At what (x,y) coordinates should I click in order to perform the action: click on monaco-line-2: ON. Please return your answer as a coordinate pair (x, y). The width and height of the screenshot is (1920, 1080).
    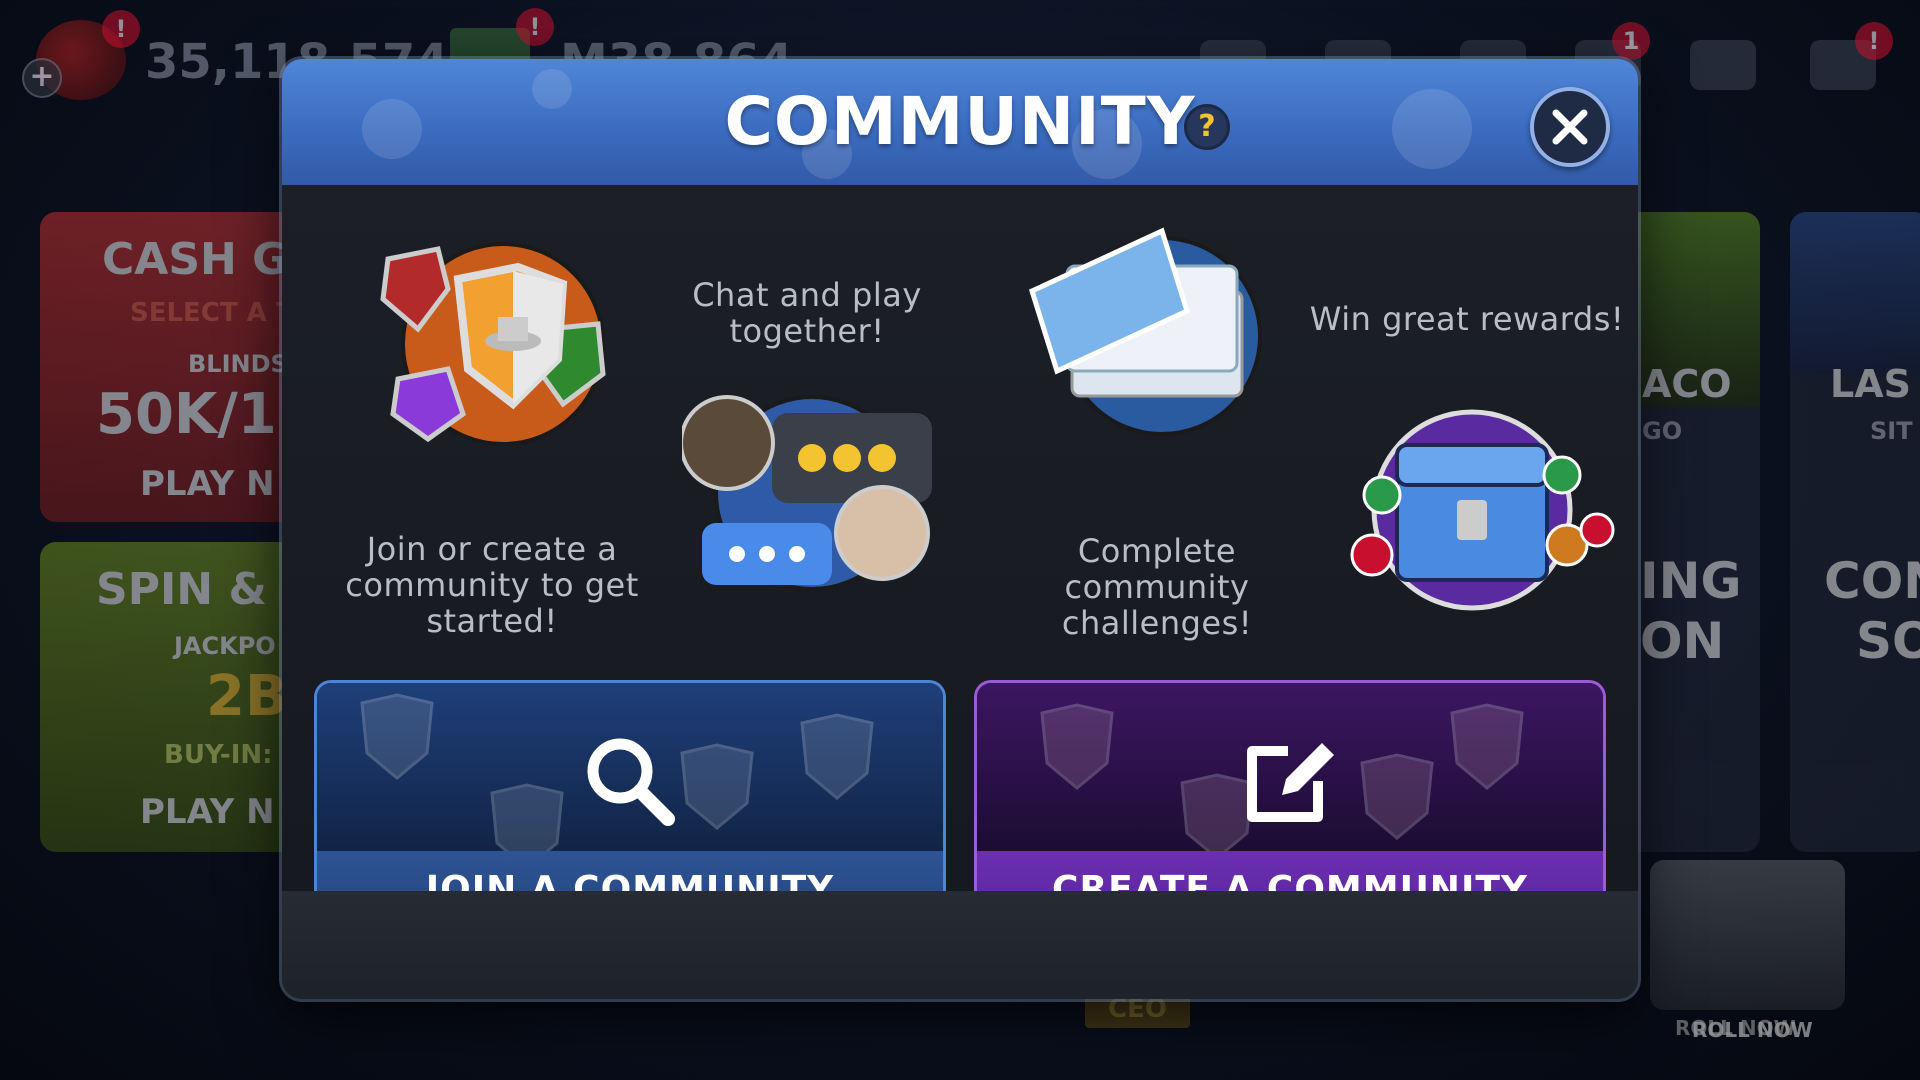
    Looking at the image, I should click on (1682, 641).